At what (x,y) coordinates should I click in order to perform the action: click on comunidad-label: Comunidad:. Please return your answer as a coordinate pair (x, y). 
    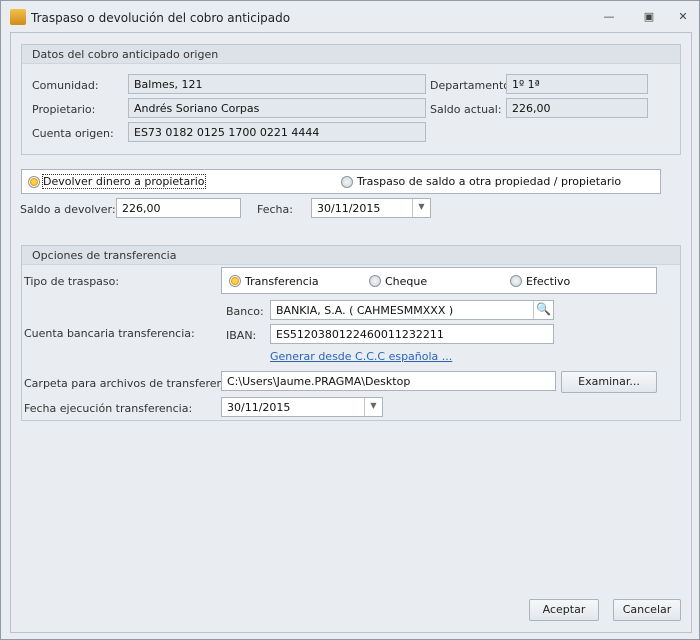
    Looking at the image, I should click on (65, 85).